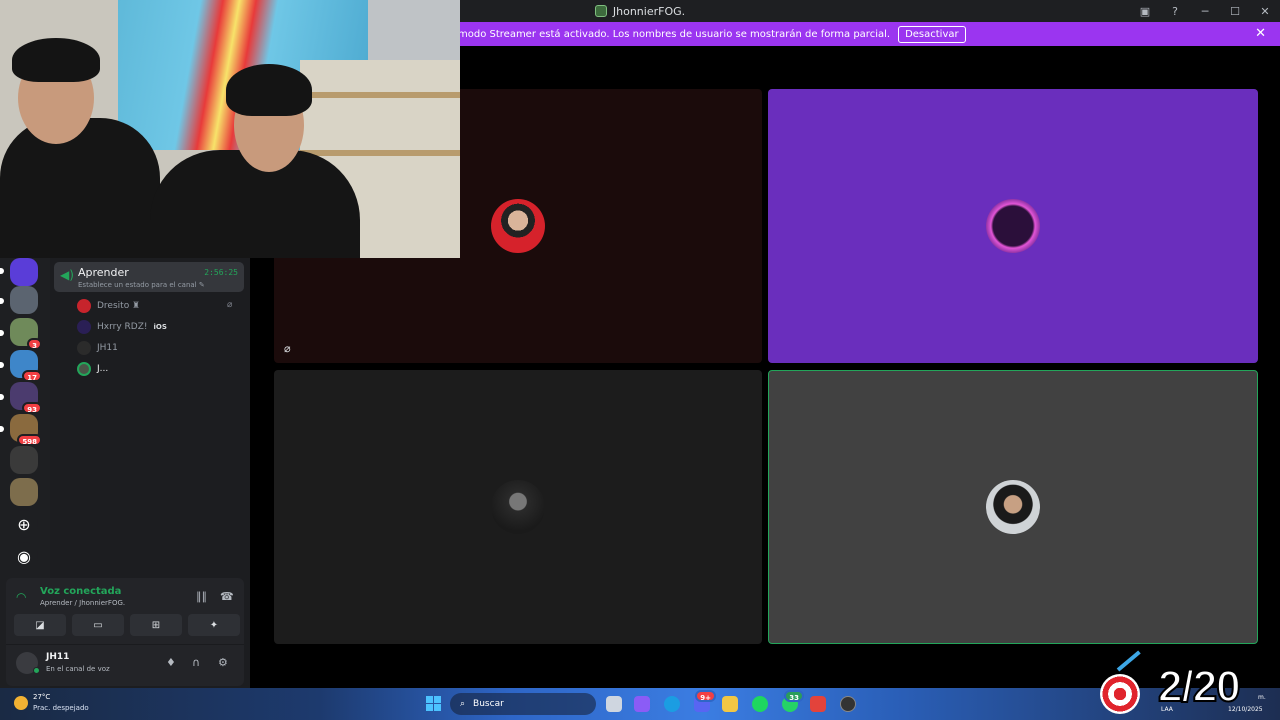  I want to click on window-title-text: JhonnierFOG., so click(649, 11).